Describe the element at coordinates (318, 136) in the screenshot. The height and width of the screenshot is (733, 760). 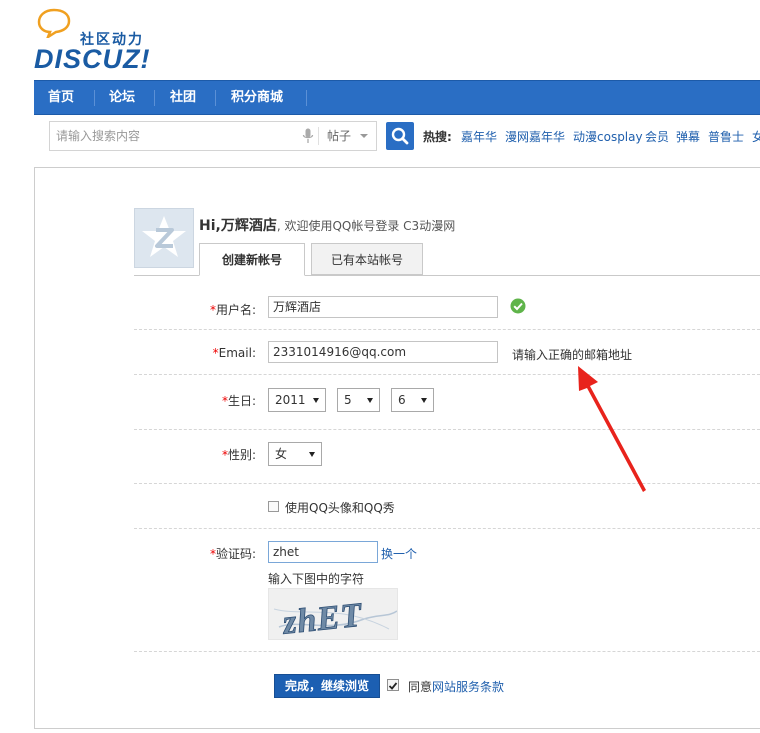
I see `search-type-divider` at that location.